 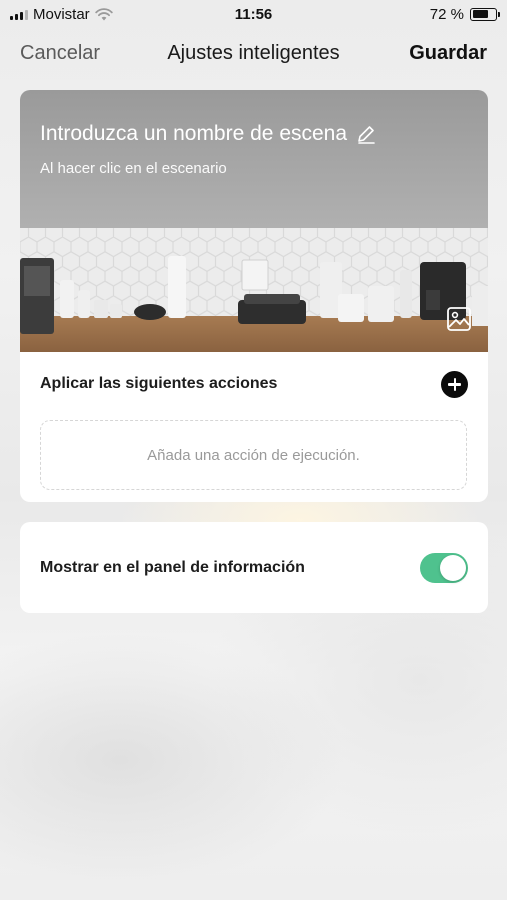 I want to click on save-button: Guardar, so click(x=448, y=53).